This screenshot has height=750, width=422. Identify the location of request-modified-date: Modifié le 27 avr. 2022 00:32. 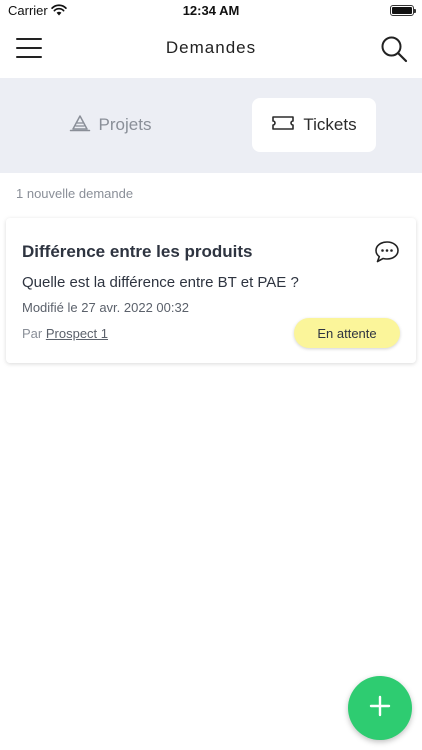
(105, 307).